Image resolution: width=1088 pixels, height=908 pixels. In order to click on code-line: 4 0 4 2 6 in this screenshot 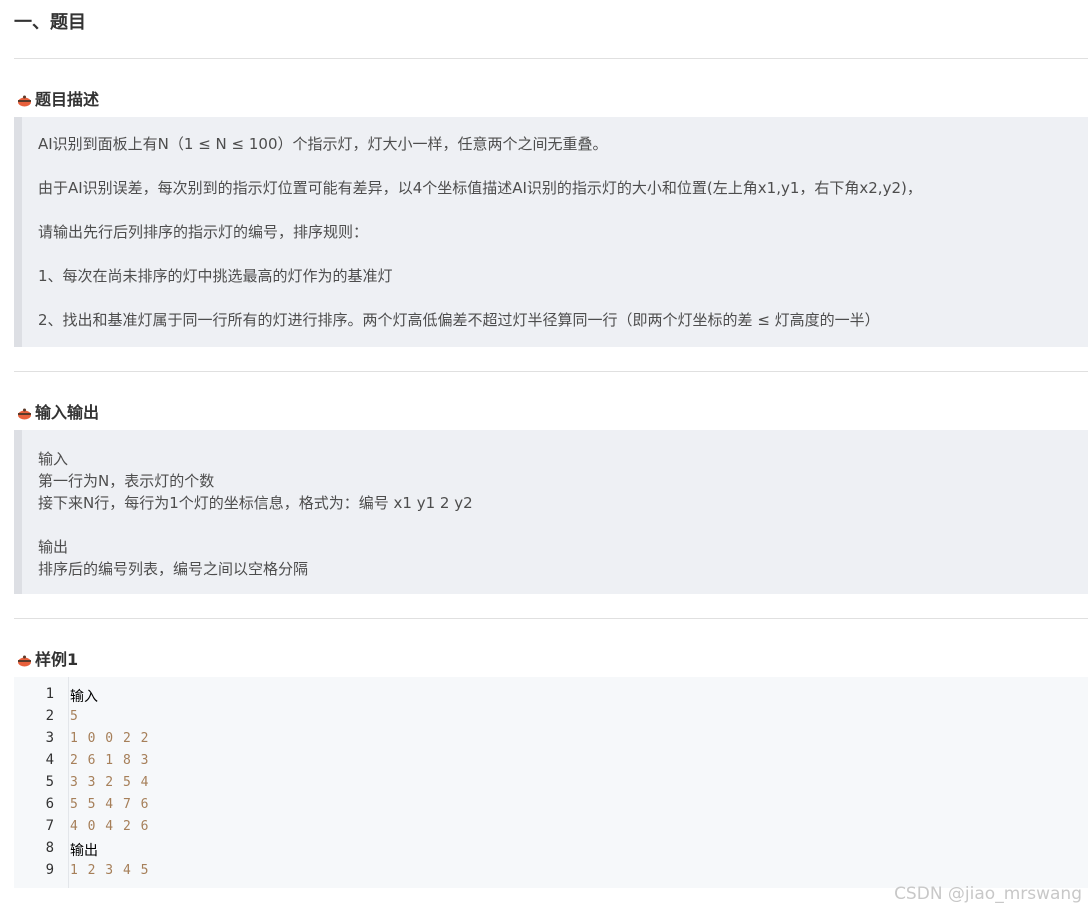, I will do `click(110, 826)`.